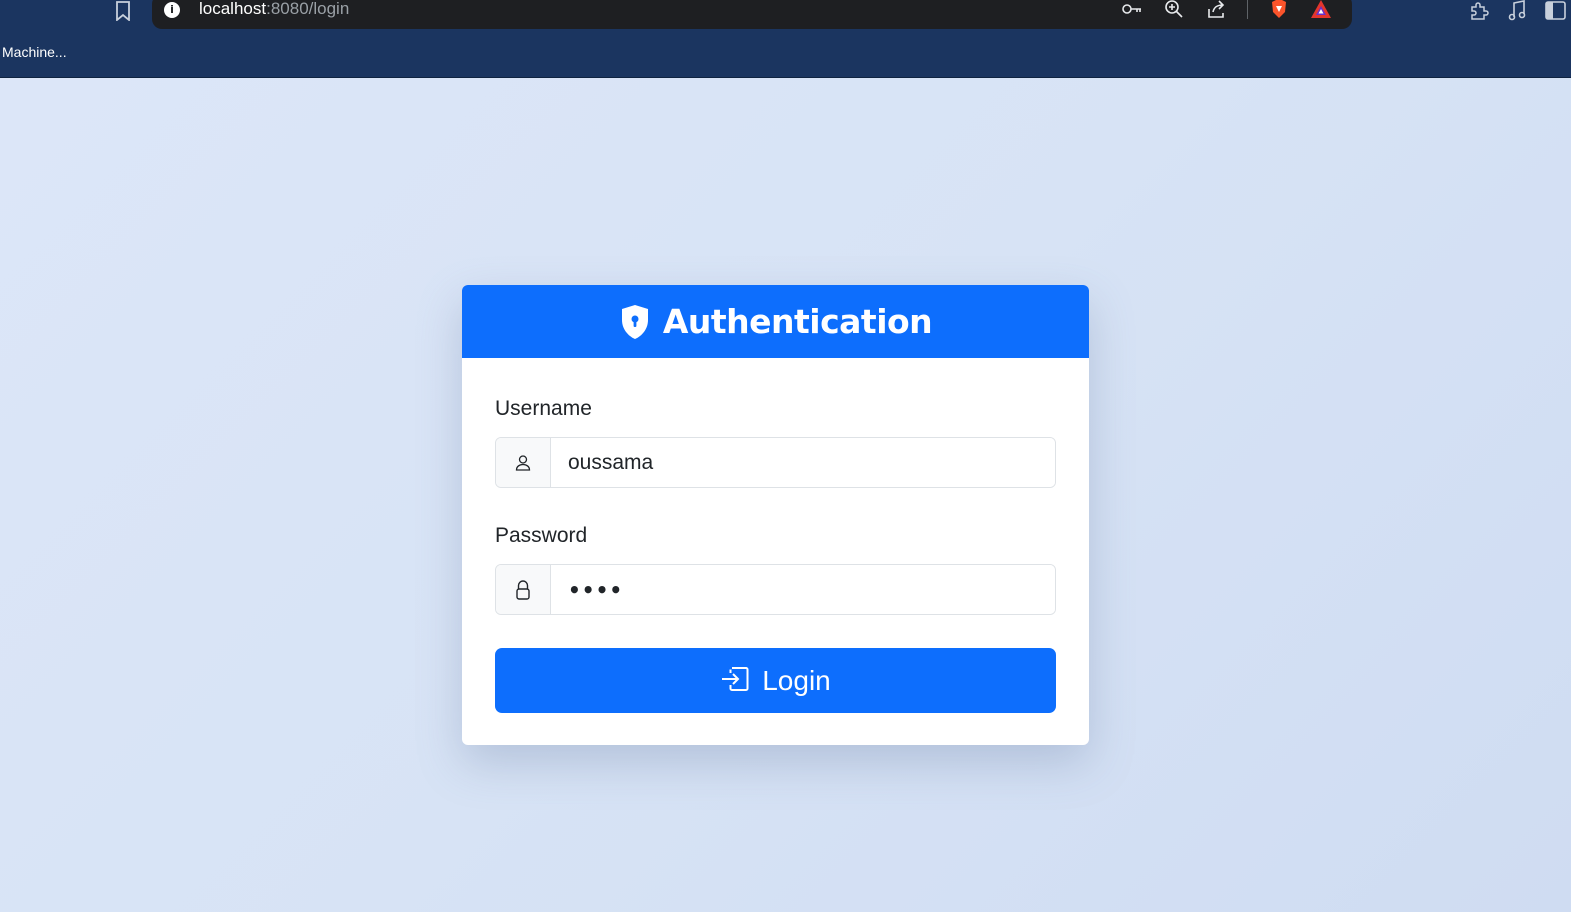 This screenshot has width=1571, height=912. I want to click on sidebar-toggle-icon, so click(1555, 11).